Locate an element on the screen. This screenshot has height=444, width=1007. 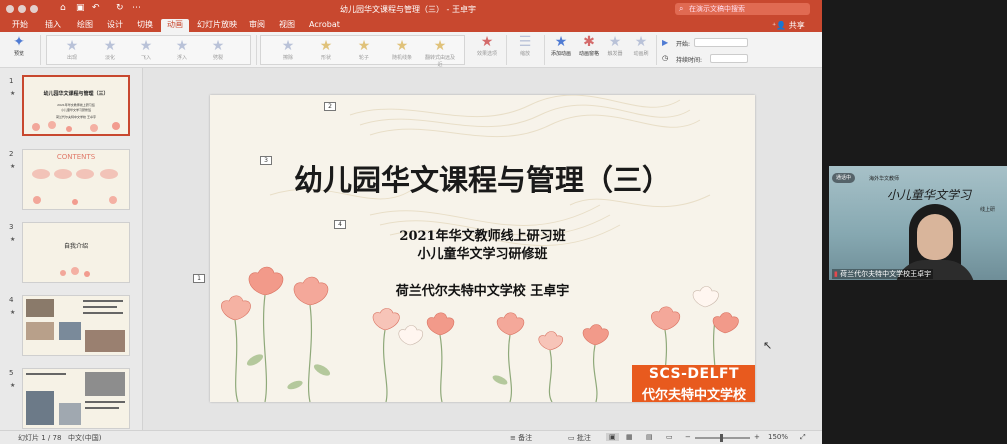
tab-draw: 绘图 is located at coordinates (85, 25).